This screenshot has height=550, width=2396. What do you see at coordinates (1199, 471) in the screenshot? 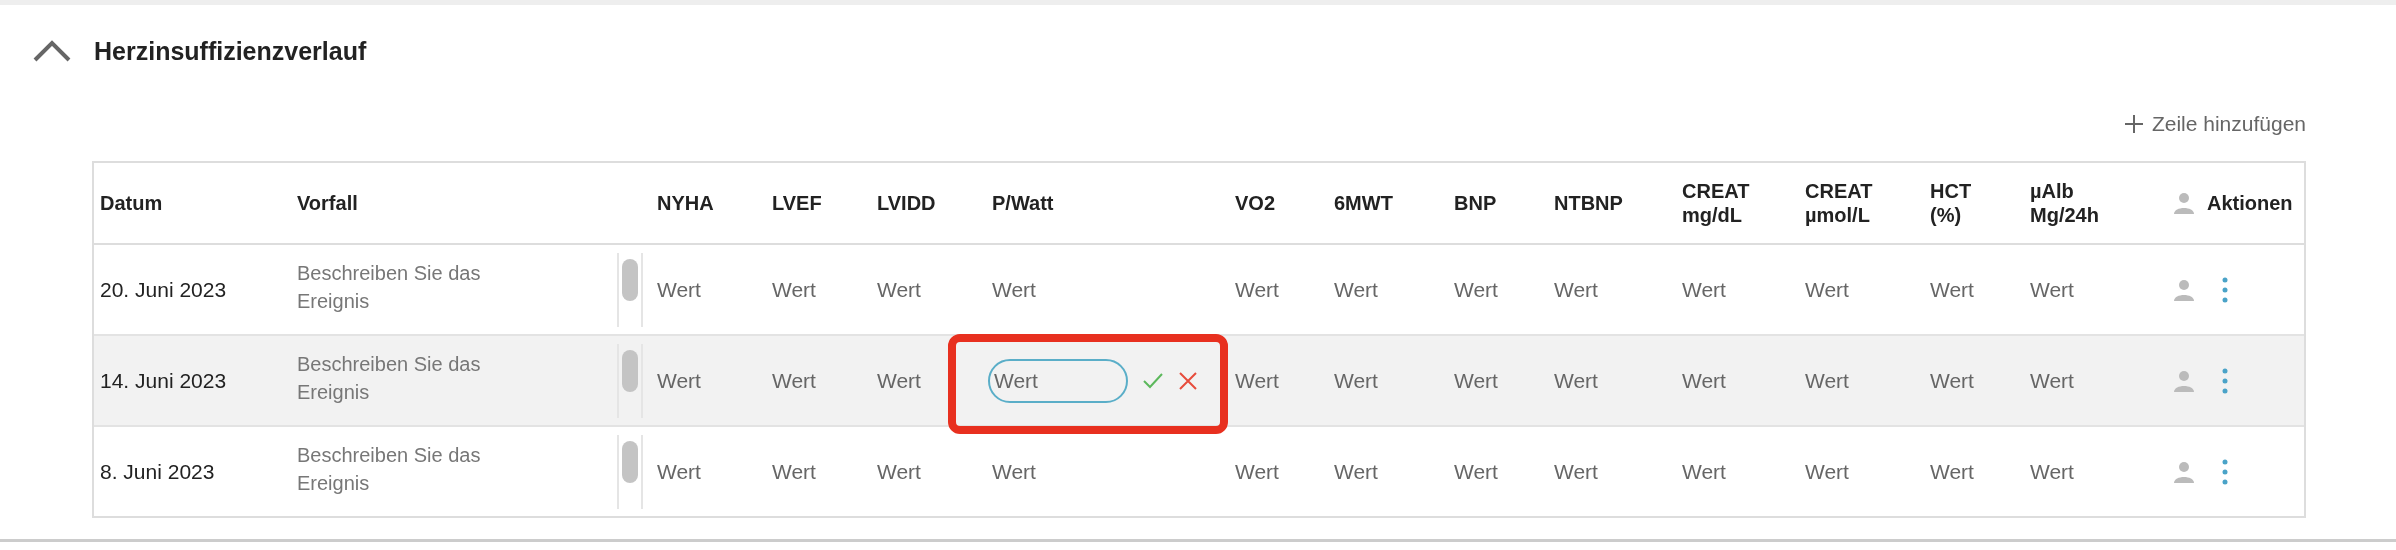
I see `table-row: 8. Juni 2023 Beschreiben Sie das Ereignis Wert Wert Wert Wert Wert Wert Wert Wert Wert Wert Wert Wert` at bounding box center [1199, 471].